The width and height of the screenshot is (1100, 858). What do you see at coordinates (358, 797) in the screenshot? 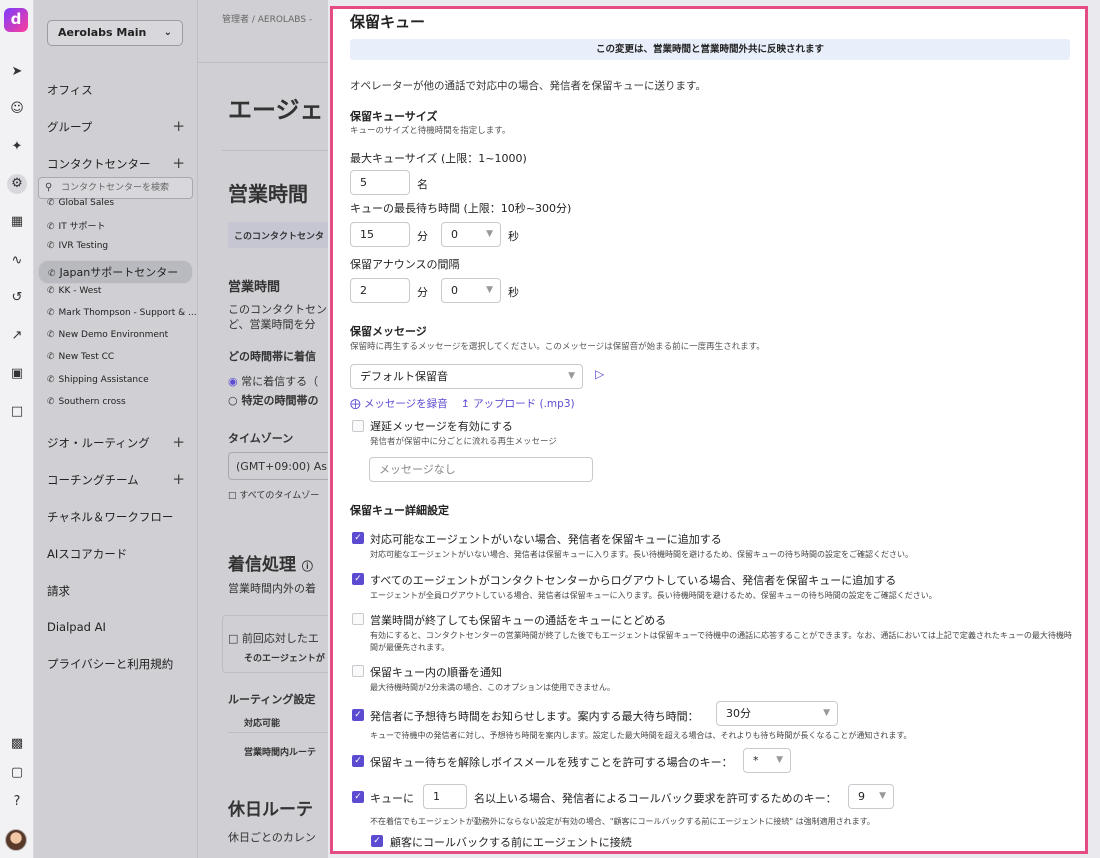
I see `opt-callback-key-checkbox: ✓` at bounding box center [358, 797].